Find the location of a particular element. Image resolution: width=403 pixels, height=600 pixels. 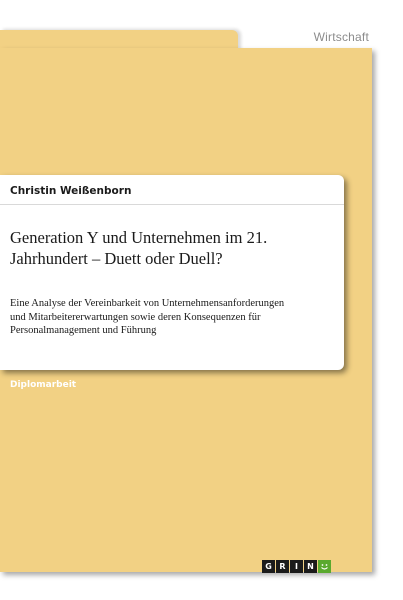

smiley-icon is located at coordinates (324, 566).